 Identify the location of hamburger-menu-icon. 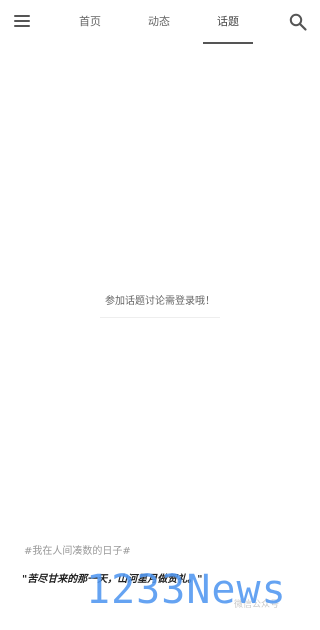
(22, 21).